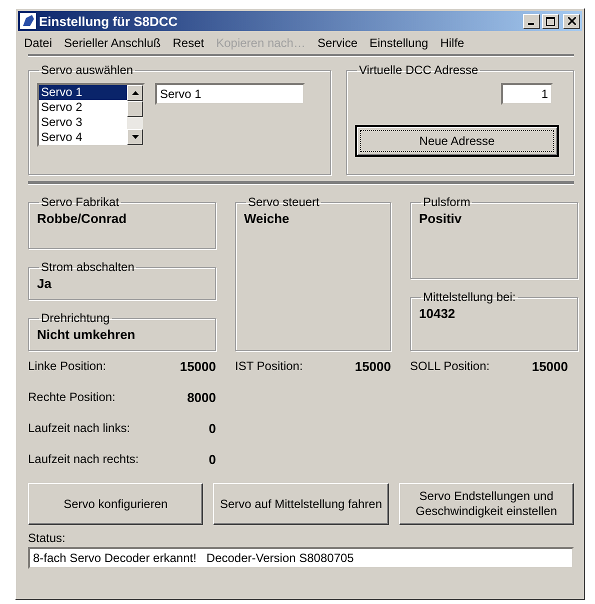 This screenshot has width=595, height=604. What do you see at coordinates (447, 202) in the screenshot?
I see `group-label: Pulsform` at bounding box center [447, 202].